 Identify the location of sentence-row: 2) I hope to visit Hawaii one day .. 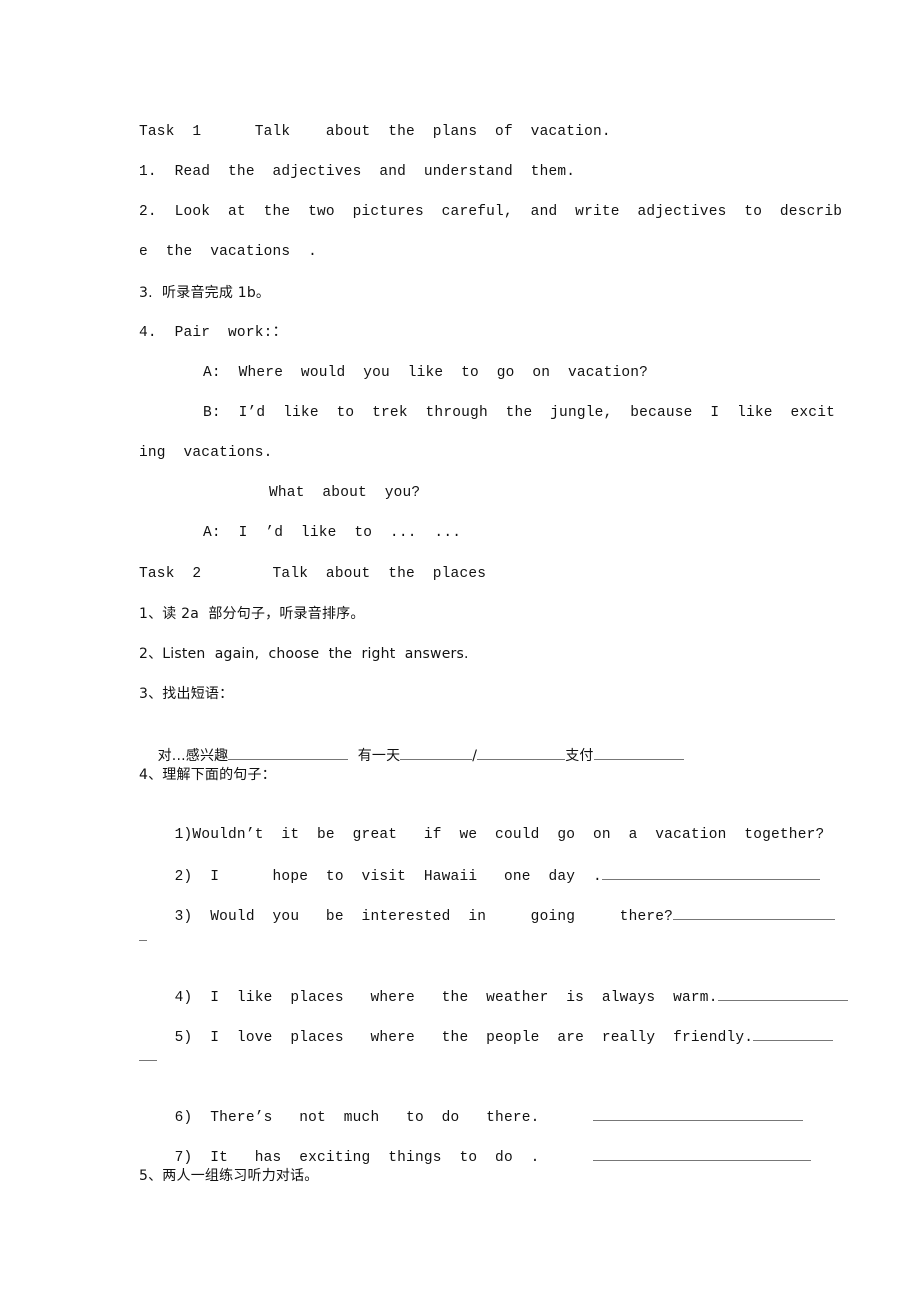
(479, 865).